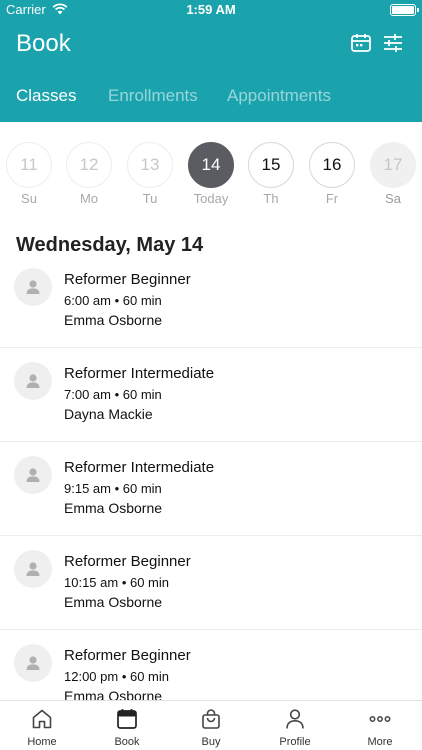 This screenshot has width=422, height=750. I want to click on day-friday: 16 Fr, so click(332, 174).